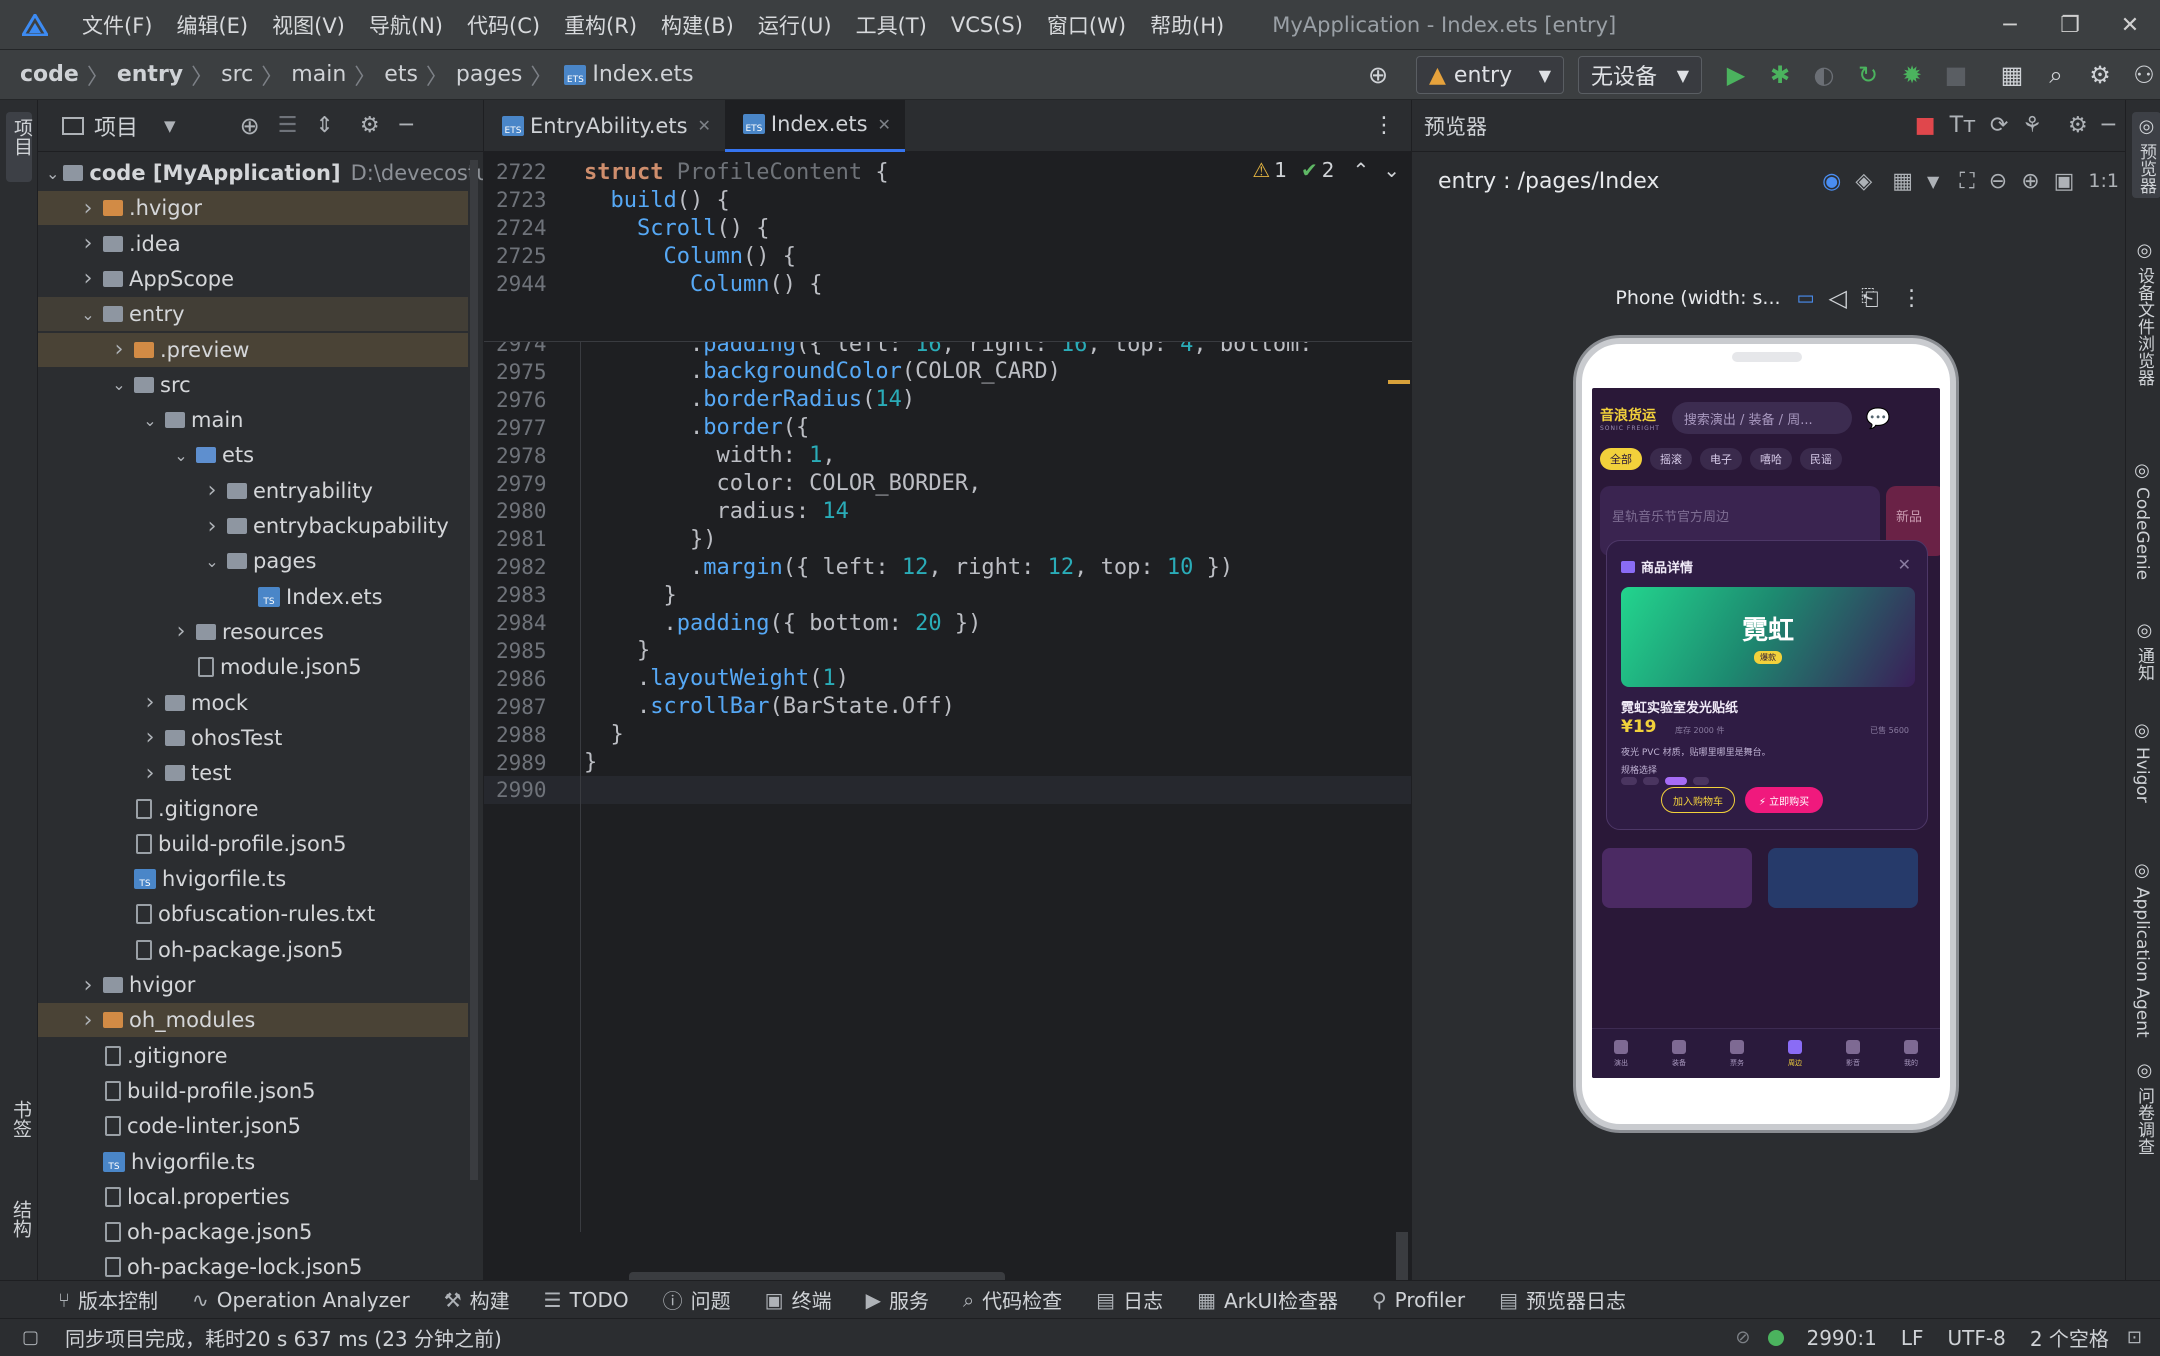 This screenshot has width=2160, height=1356. Describe the element at coordinates (2069, 1337) in the screenshot. I see `indent-setting: 2 个空格` at that location.